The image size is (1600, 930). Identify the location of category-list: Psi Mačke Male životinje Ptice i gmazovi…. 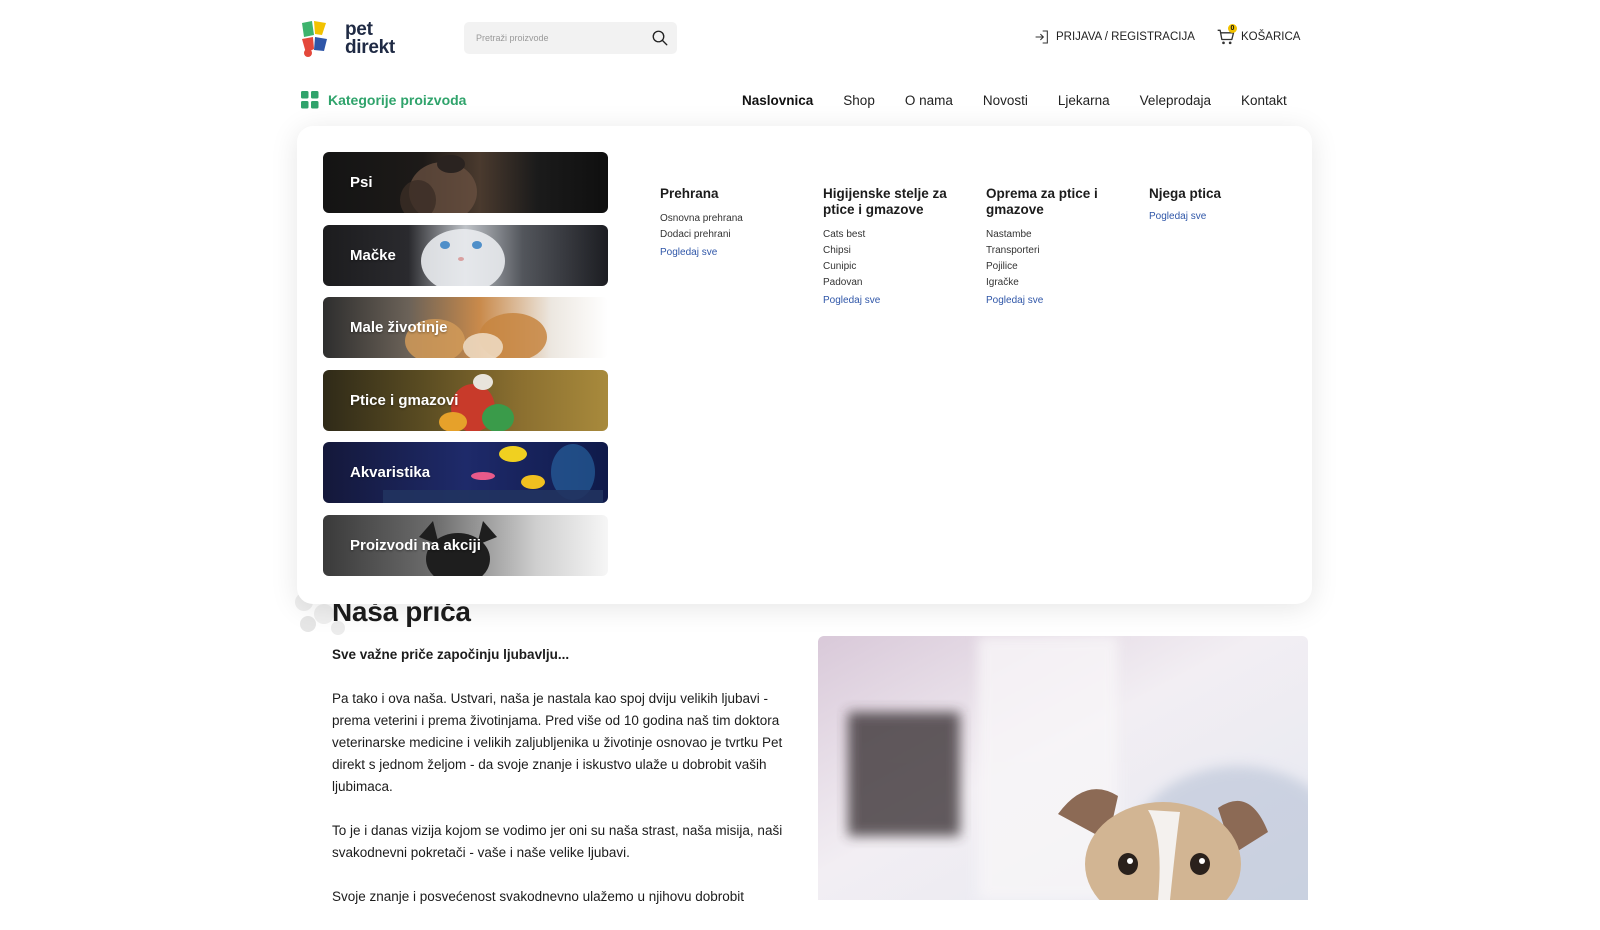
(465, 370).